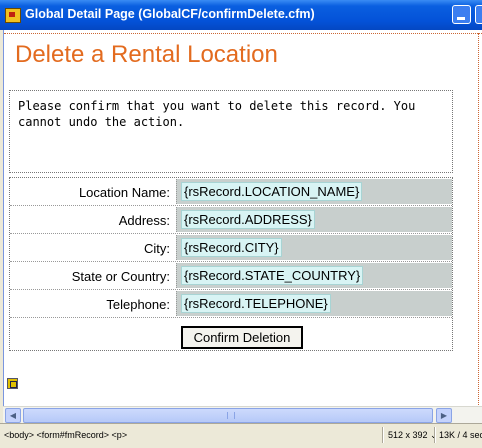 This screenshot has width=482, height=448. Describe the element at coordinates (231, 415) in the screenshot. I see `thumb-grip-icon` at that location.